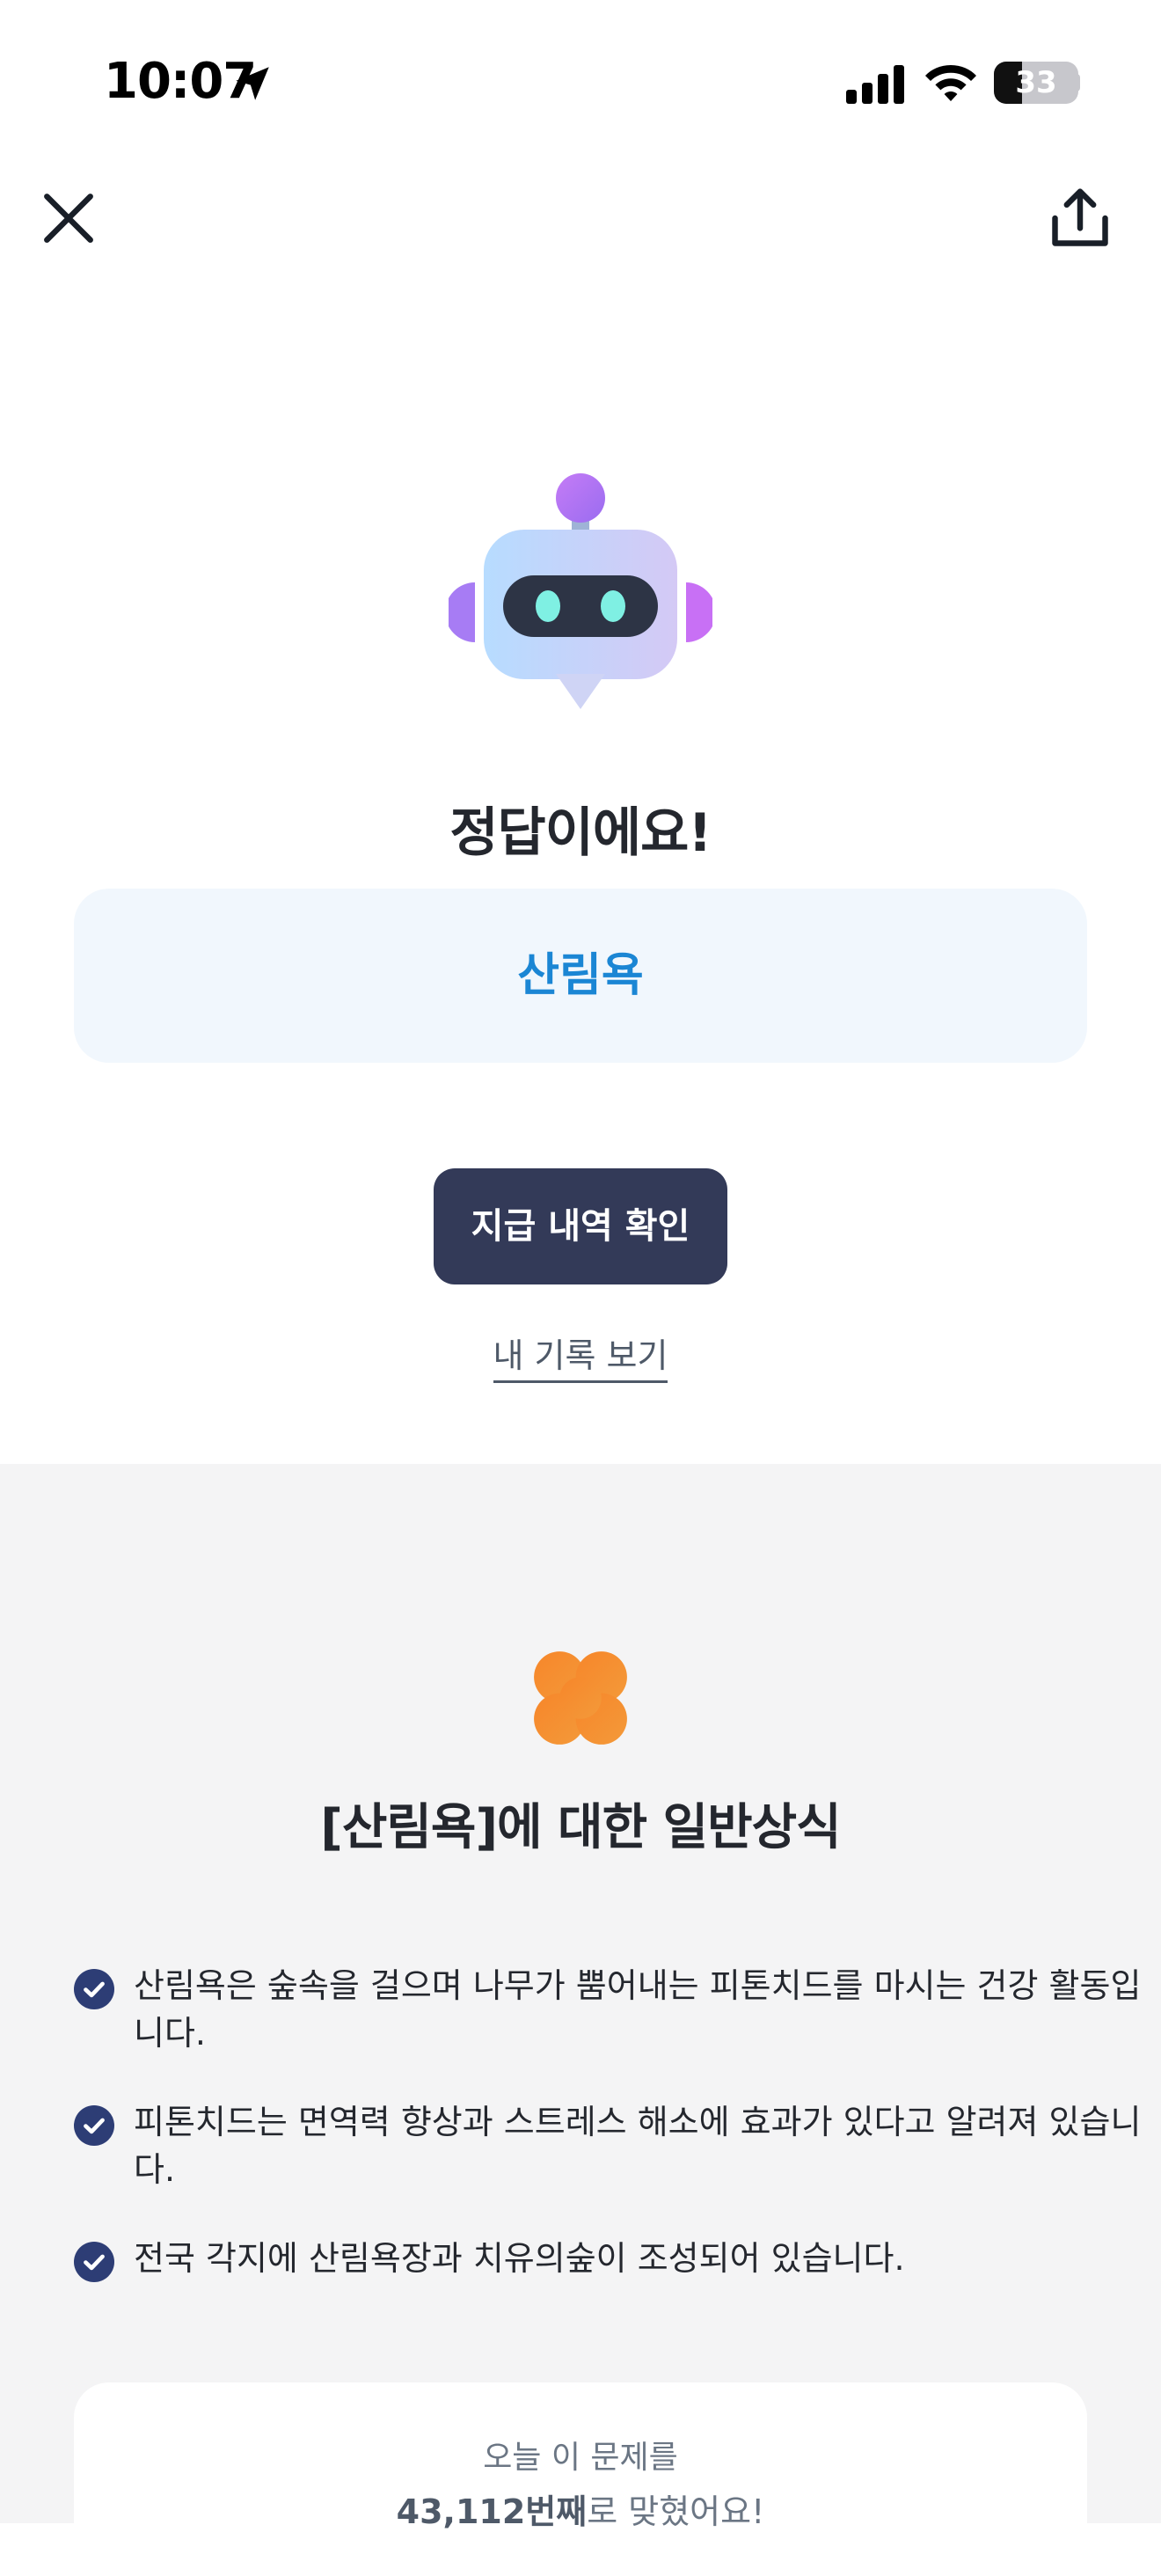 The image size is (1161, 2576). Describe the element at coordinates (492, 2511) in the screenshot. I see `solve-rank: 43,112번째` at that location.